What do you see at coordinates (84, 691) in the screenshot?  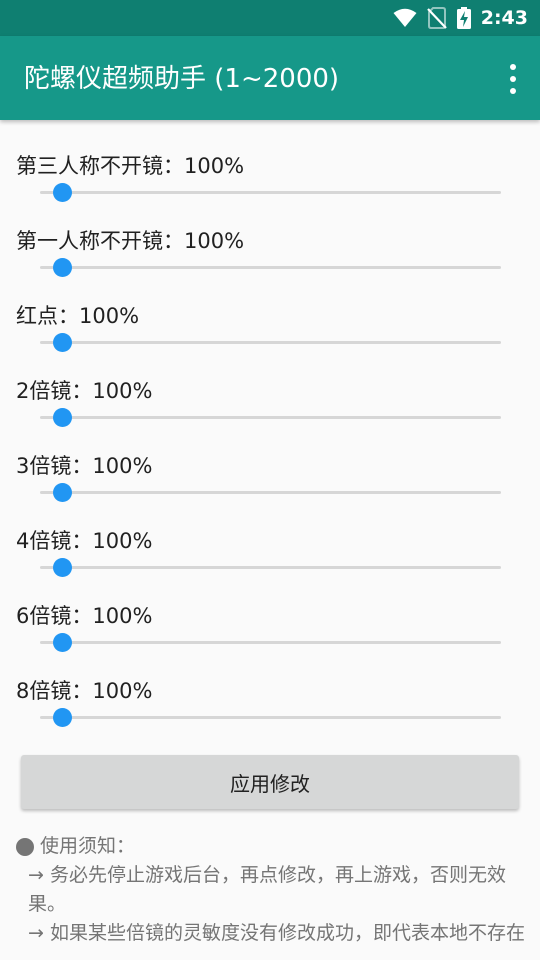 I see `slider-label: 8倍镜：100%` at bounding box center [84, 691].